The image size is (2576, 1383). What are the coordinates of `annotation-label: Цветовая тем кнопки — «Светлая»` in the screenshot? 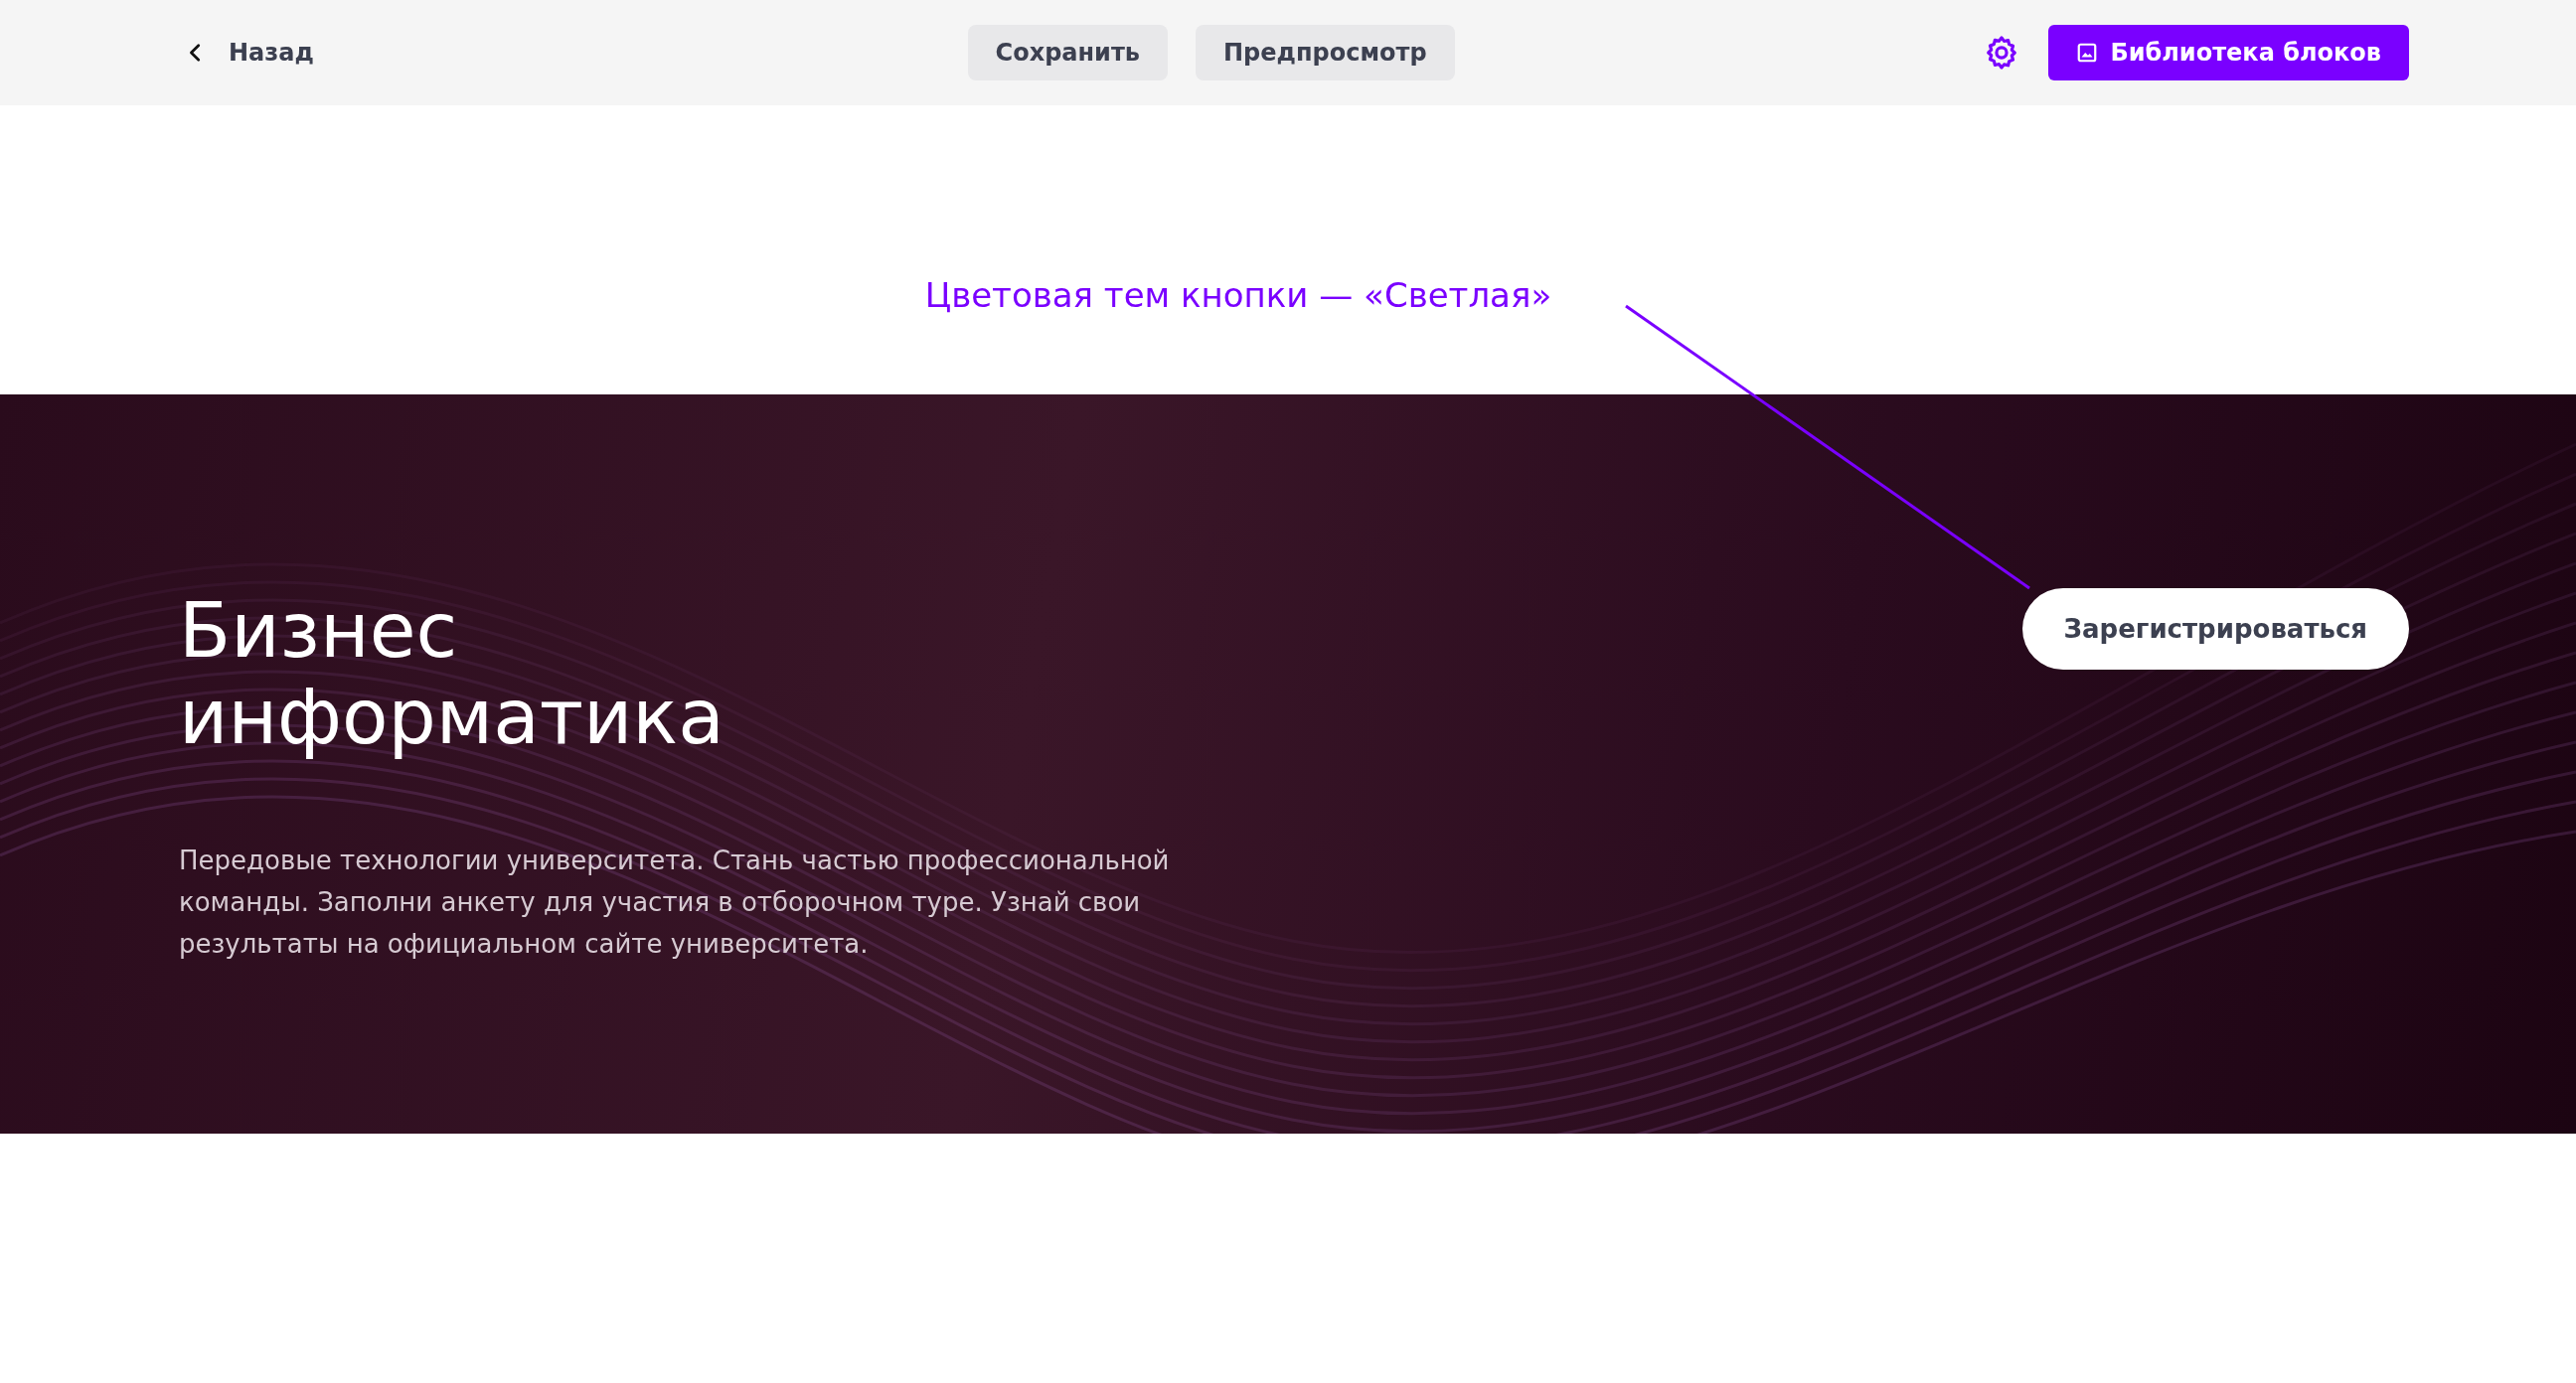 It's located at (1238, 295).